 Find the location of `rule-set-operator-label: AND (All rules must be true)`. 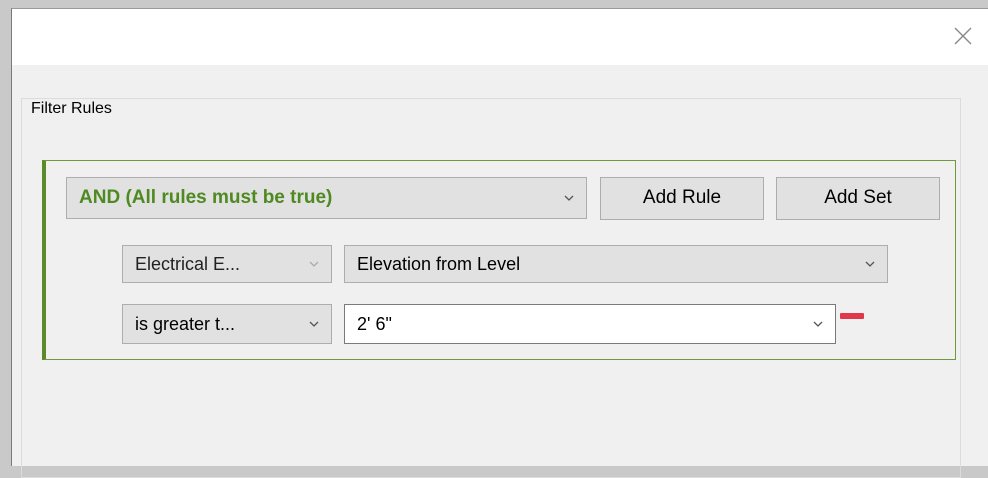

rule-set-operator-label: AND (All rules must be true) is located at coordinates (206, 197).